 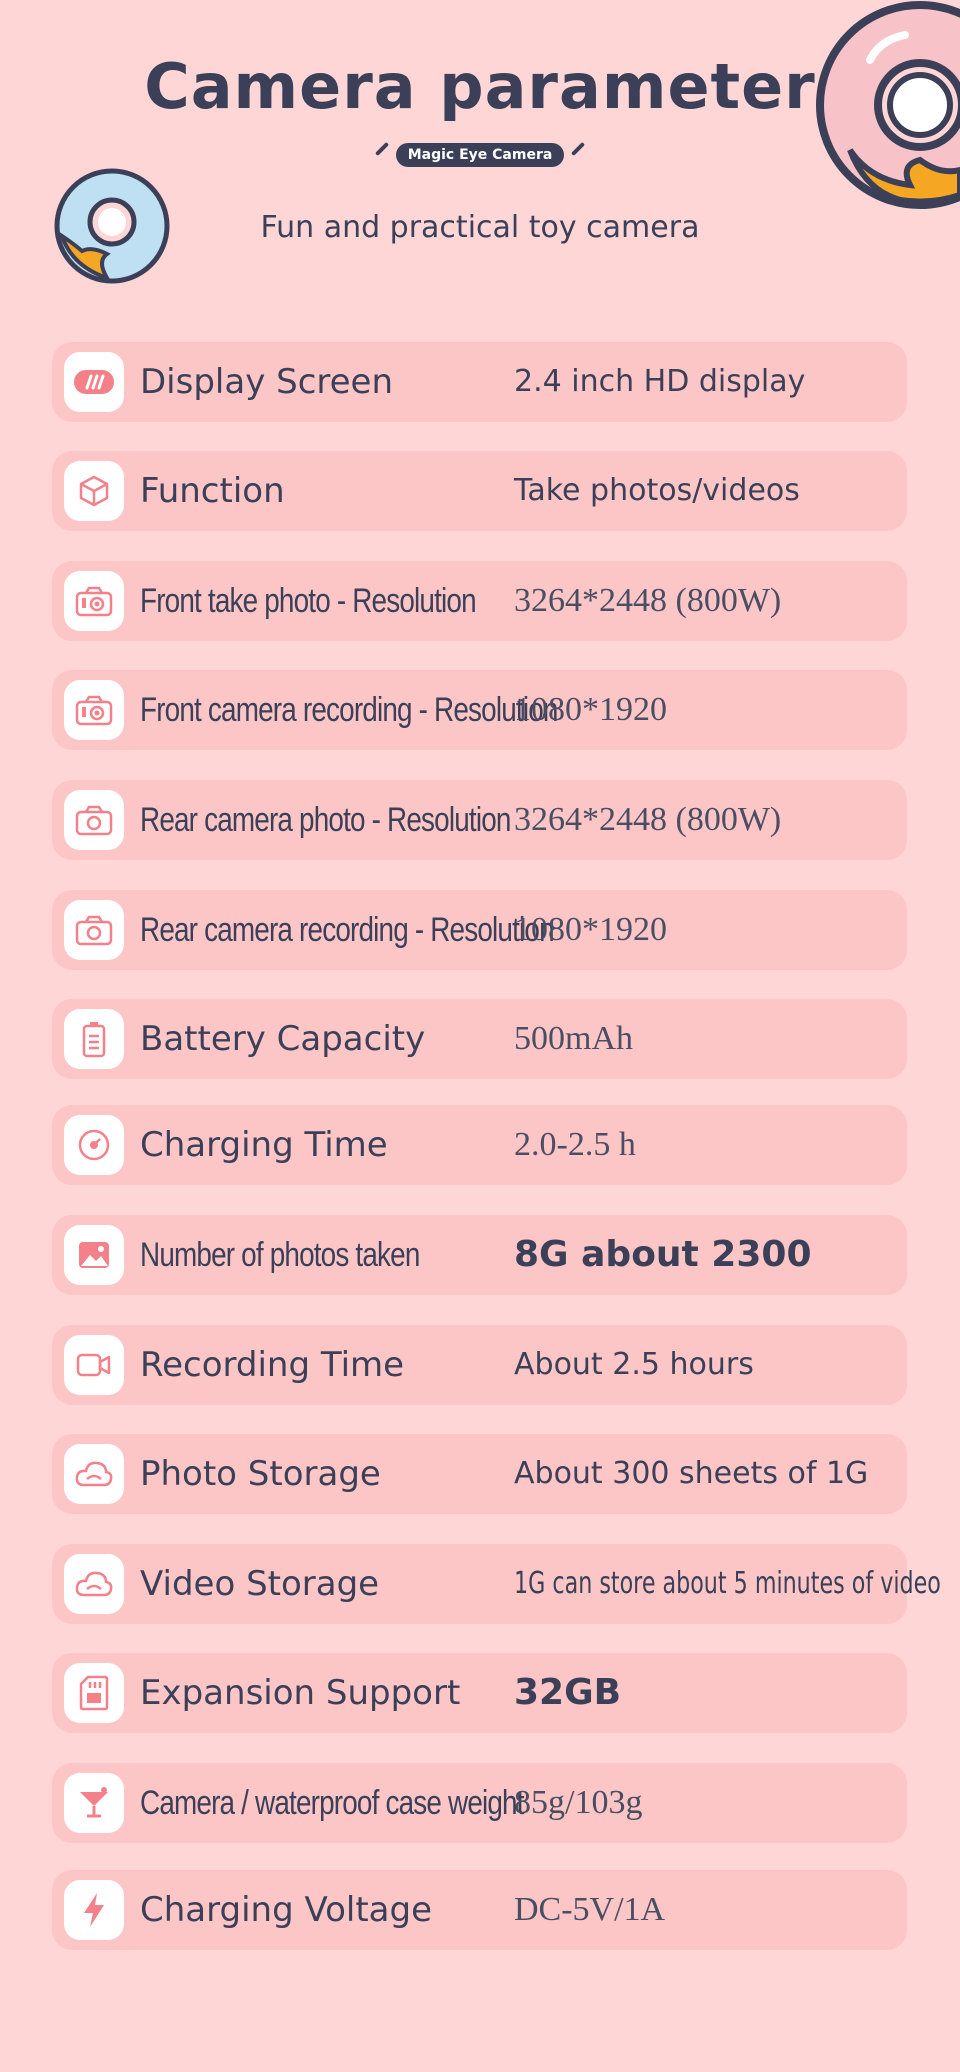 What do you see at coordinates (280, 1255) in the screenshot?
I see `spec-label: Number of photos taken` at bounding box center [280, 1255].